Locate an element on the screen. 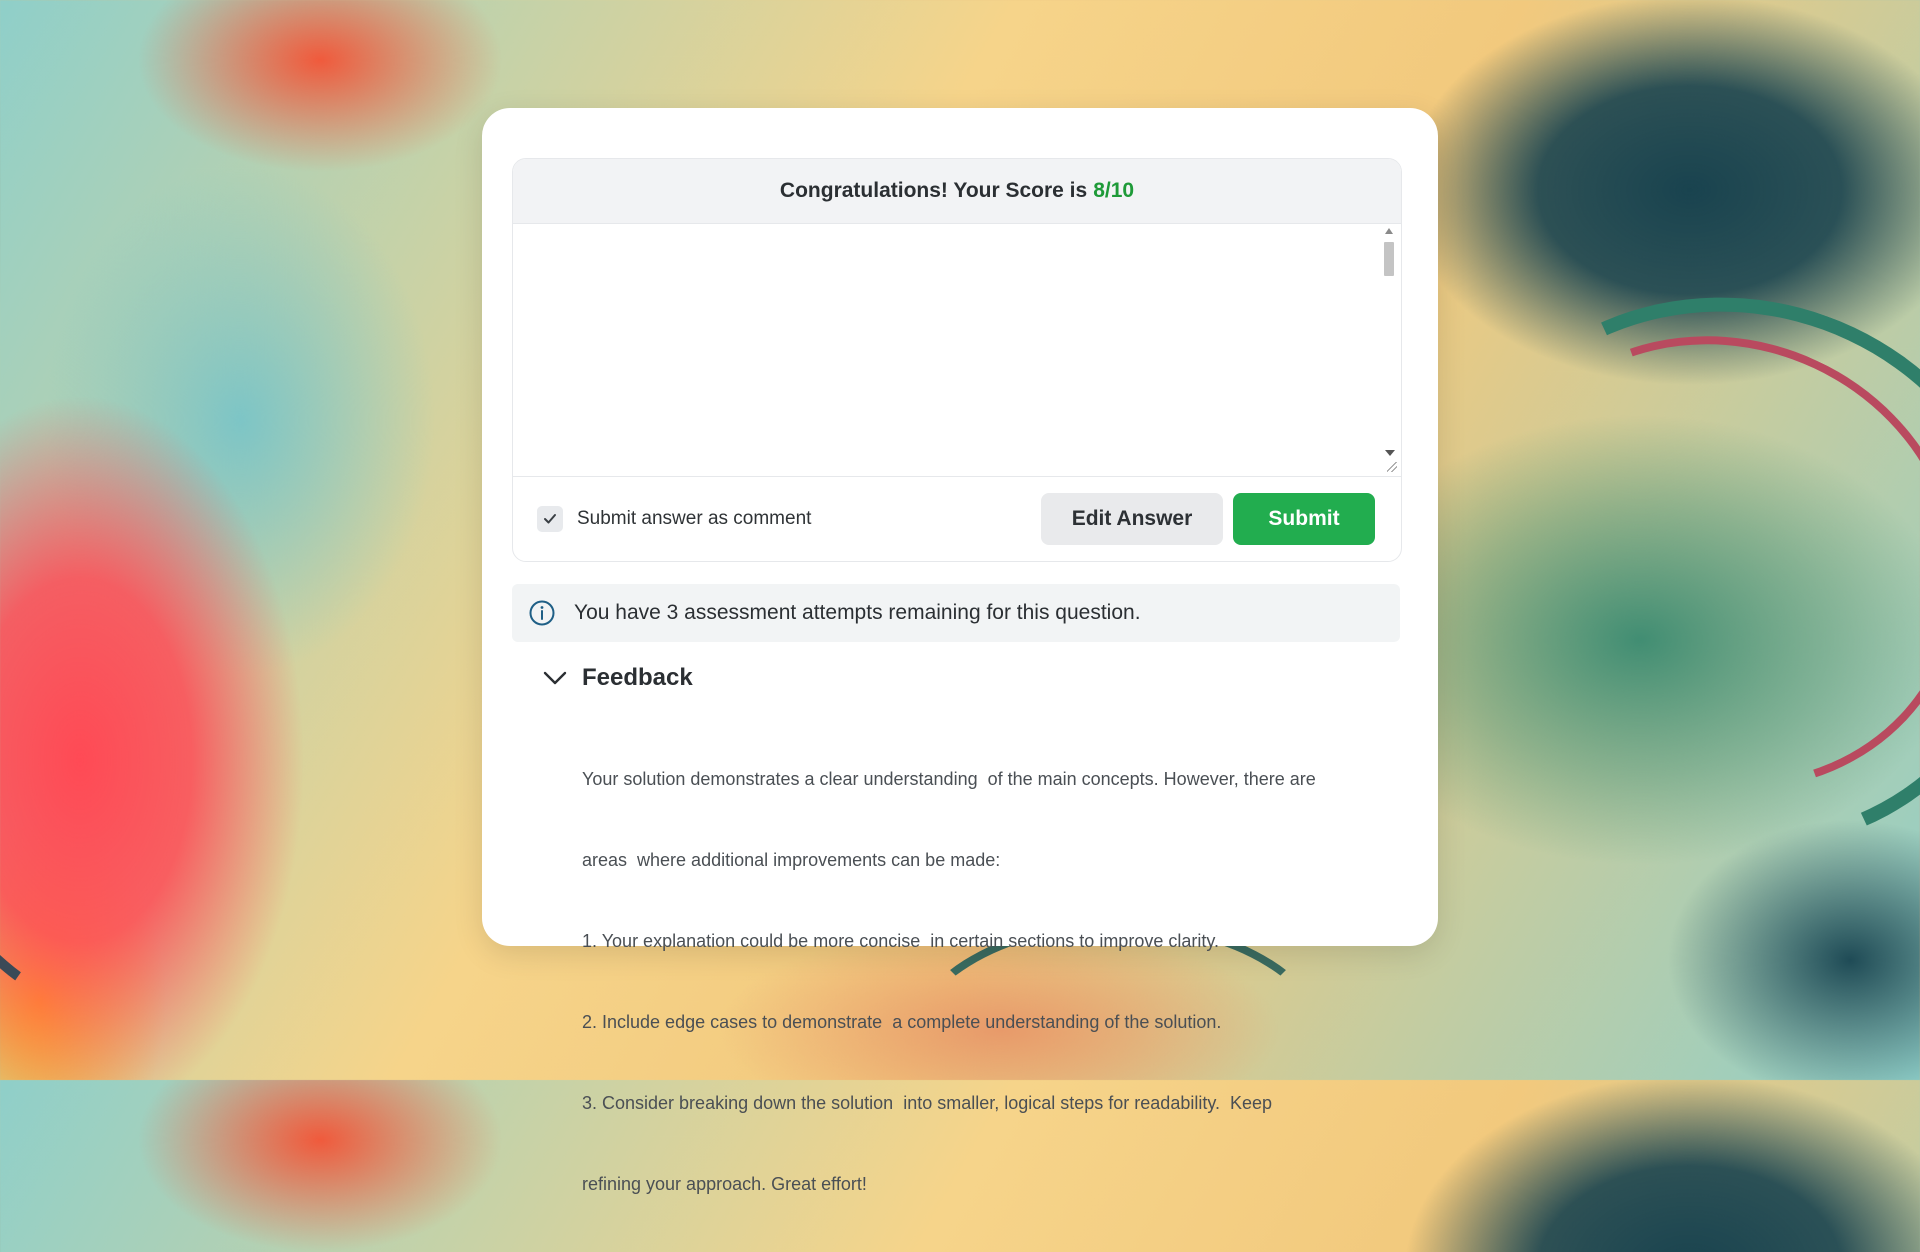  submit-button: Submit is located at coordinates (1304, 519).